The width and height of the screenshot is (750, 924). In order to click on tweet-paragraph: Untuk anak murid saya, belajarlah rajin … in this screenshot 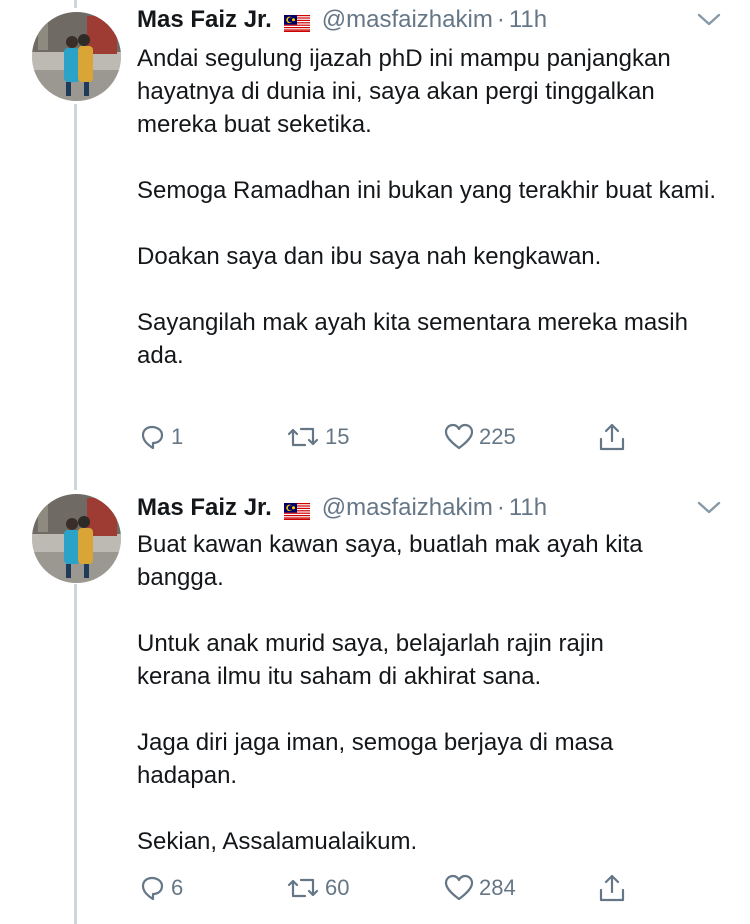, I will do `click(370, 660)`.